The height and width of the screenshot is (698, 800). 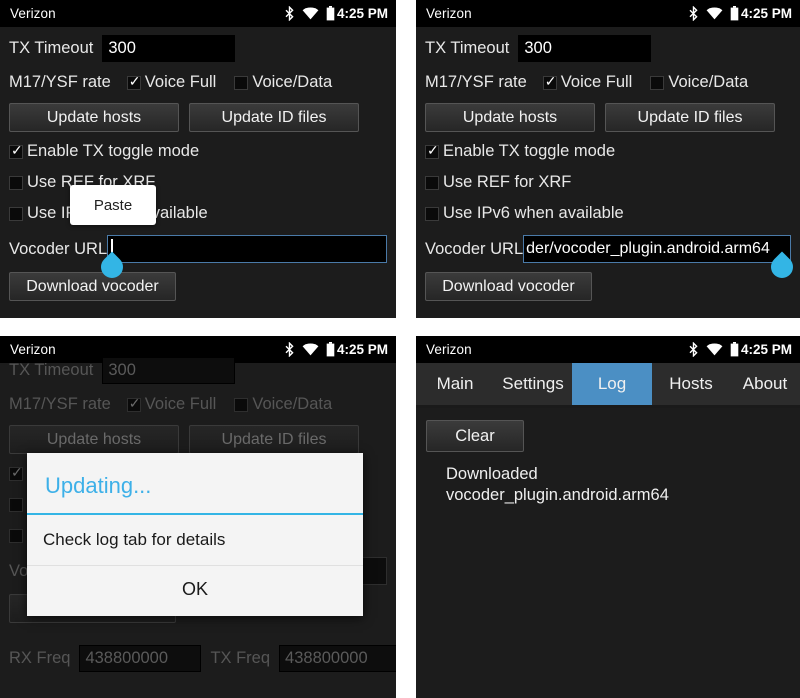 I want to click on tab-log: Log, so click(x=612, y=384).